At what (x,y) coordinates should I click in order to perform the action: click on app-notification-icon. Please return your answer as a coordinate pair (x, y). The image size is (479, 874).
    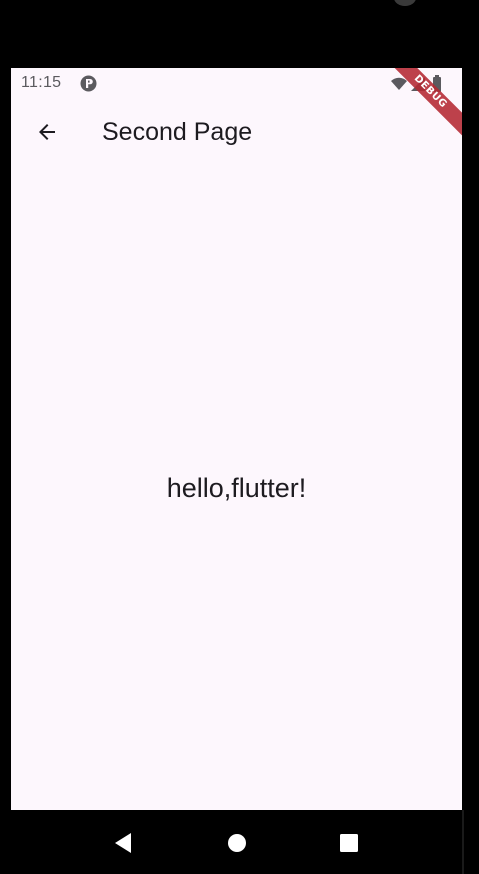
    Looking at the image, I should click on (88, 83).